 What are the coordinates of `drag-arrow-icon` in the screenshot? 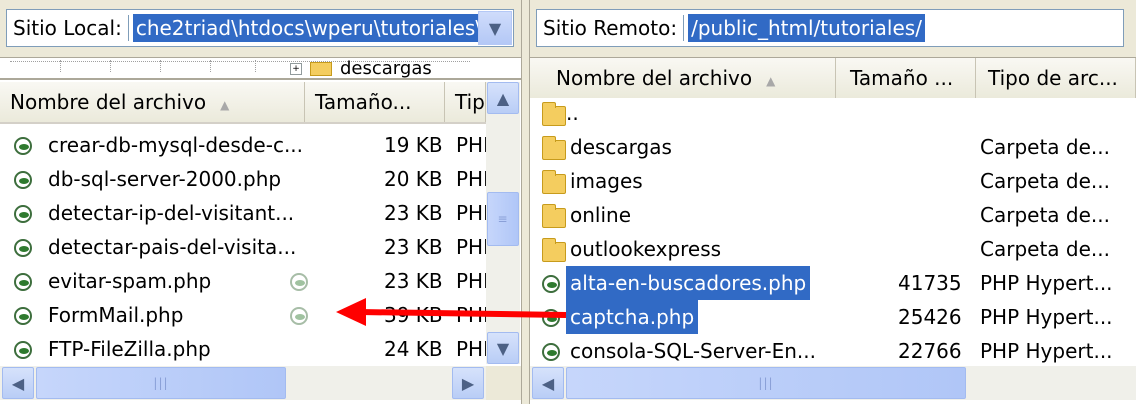 It's located at (451, 312).